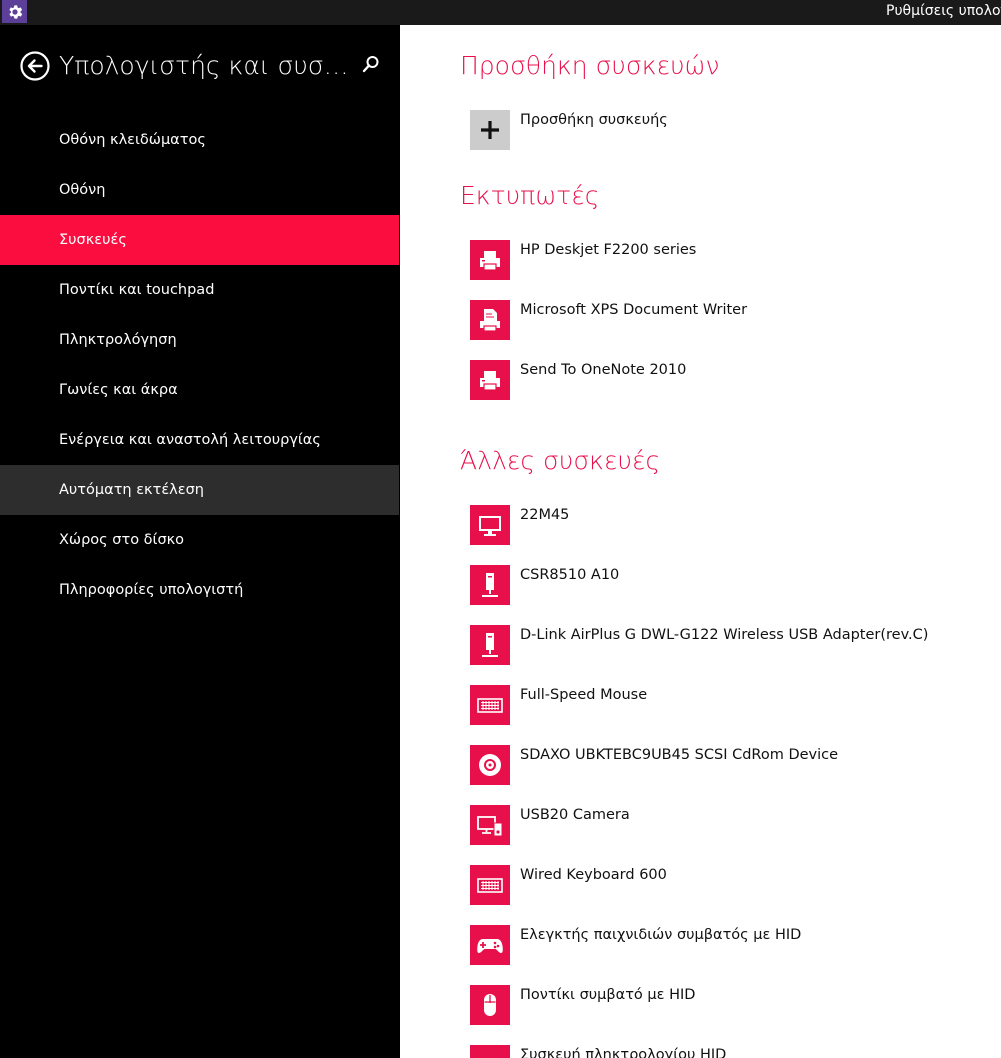 This screenshot has height=1058, width=1001. I want to click on device-label: USB20 Camera, so click(575, 815).